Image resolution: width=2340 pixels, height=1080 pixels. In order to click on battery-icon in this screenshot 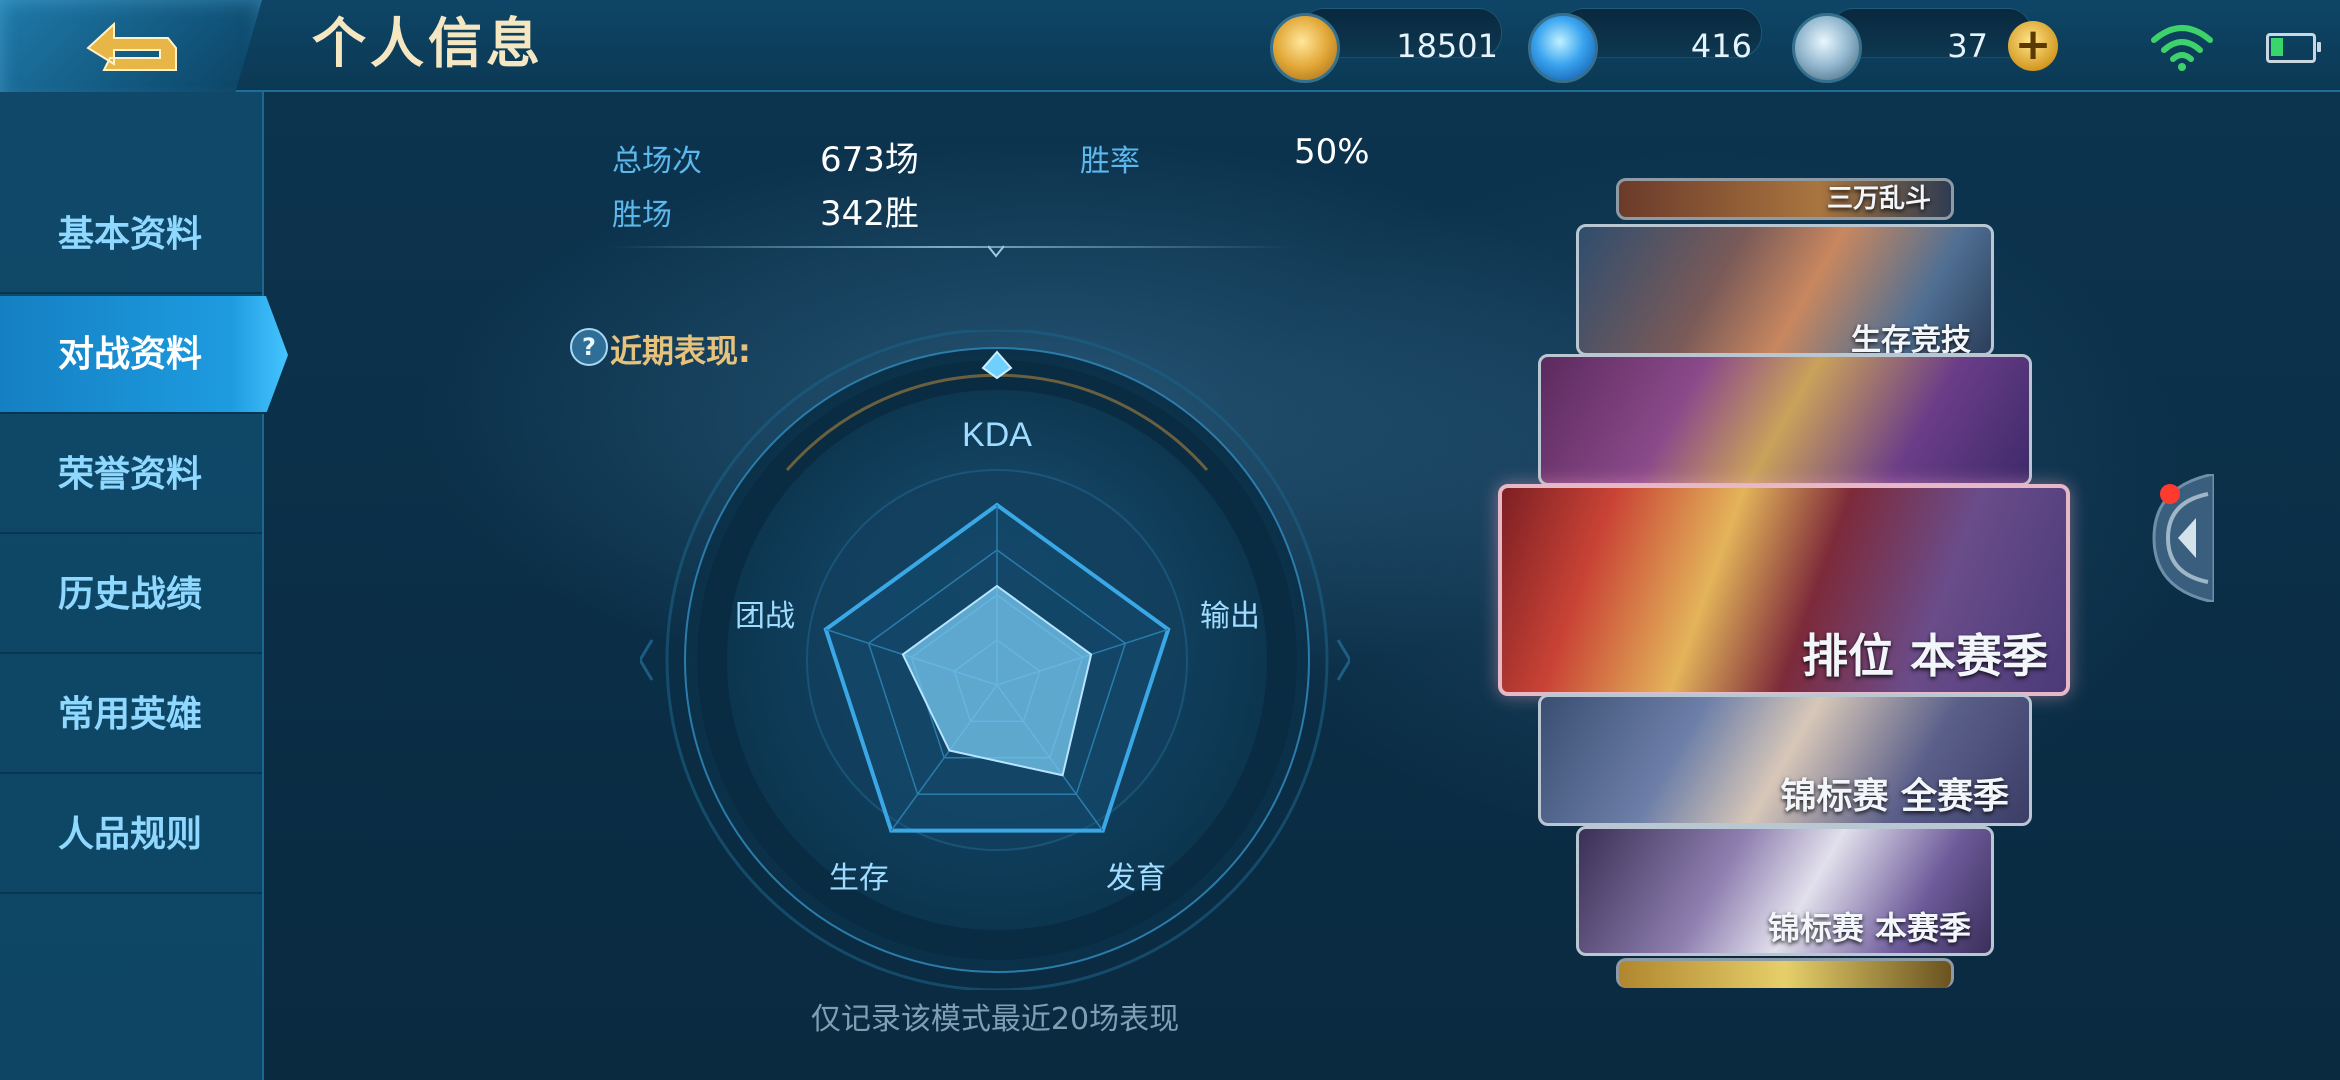, I will do `click(2293, 48)`.